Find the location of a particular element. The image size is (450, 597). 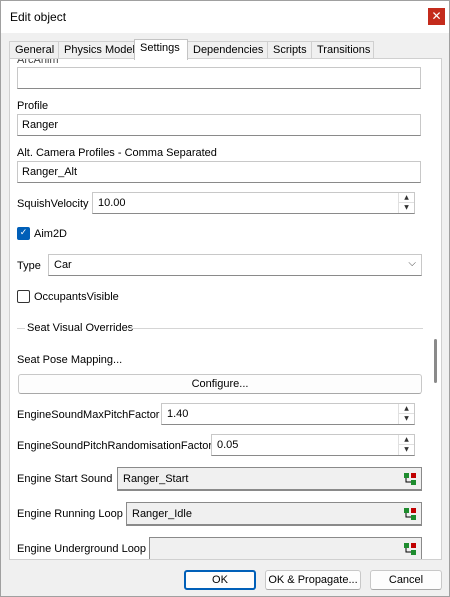

ok-button: OK is located at coordinates (220, 580).